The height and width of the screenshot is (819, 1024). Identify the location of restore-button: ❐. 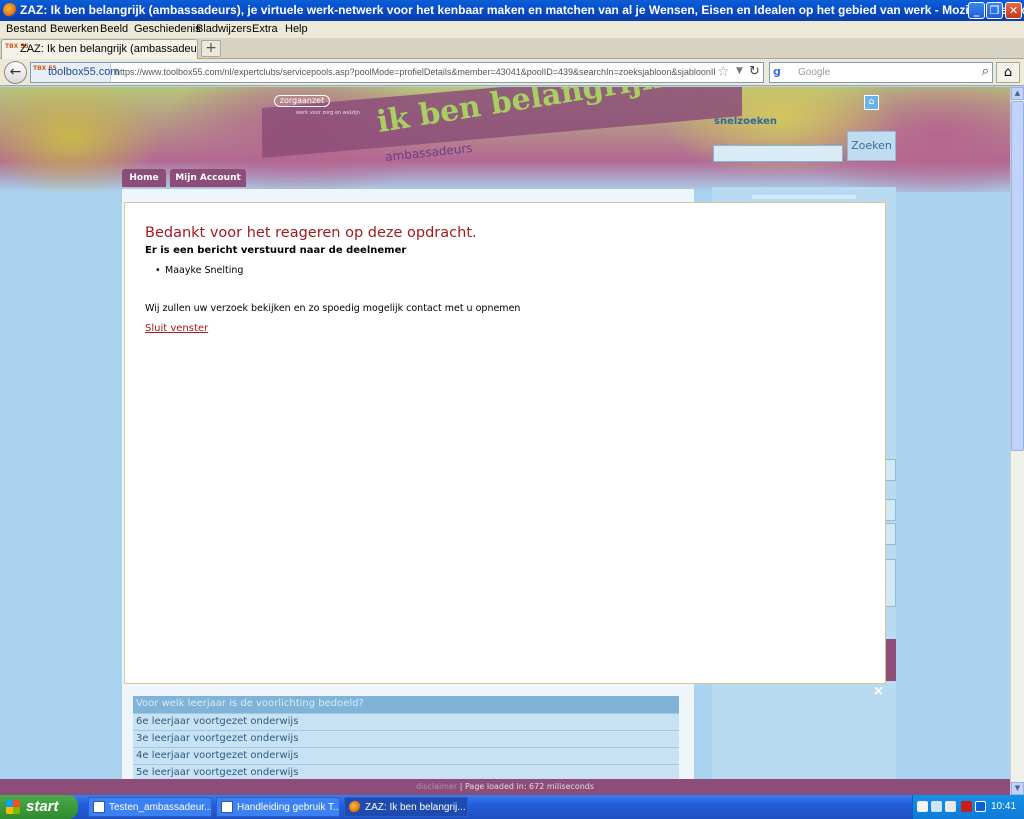
(994, 10).